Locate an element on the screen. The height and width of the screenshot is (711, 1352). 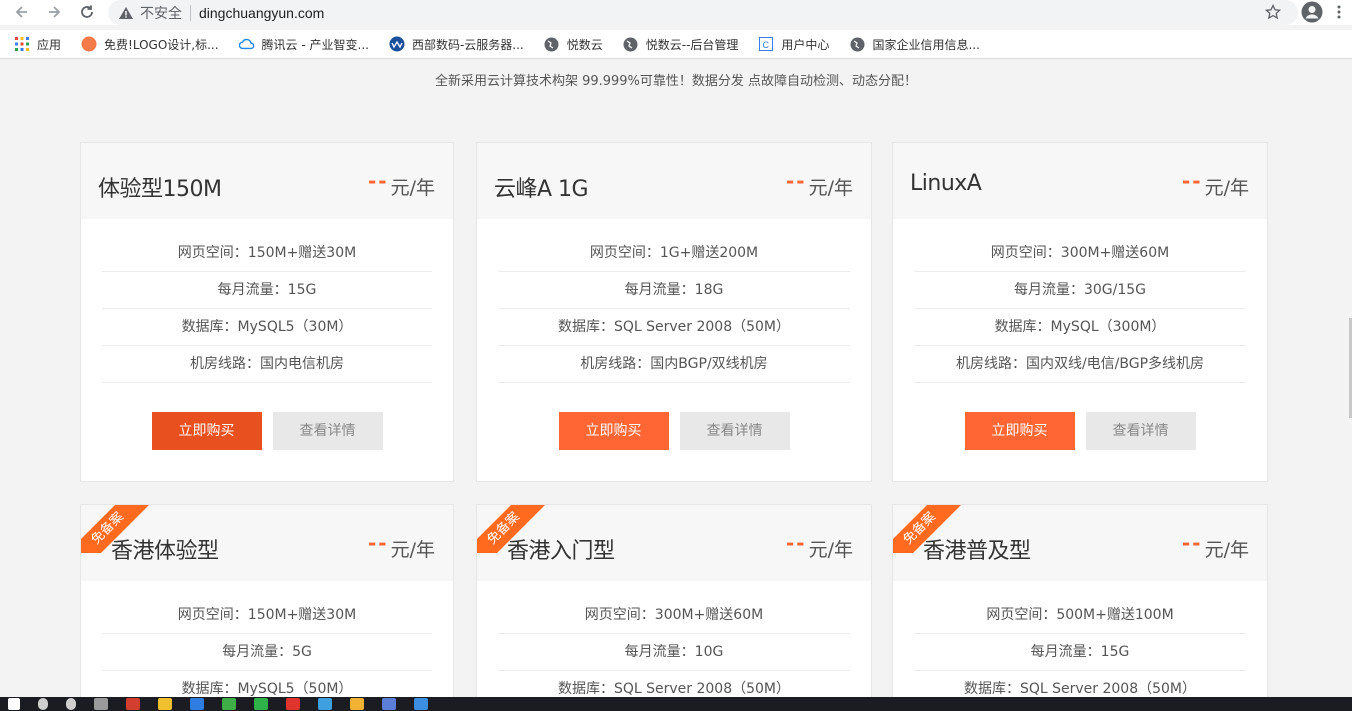
plan-name: 体验型150M is located at coordinates (160, 189).